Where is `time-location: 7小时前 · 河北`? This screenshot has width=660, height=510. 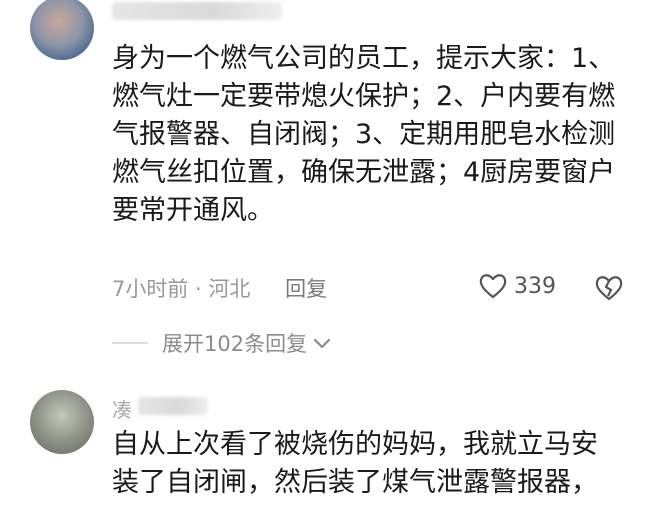
time-location: 7小时前 · 河北 is located at coordinates (181, 289).